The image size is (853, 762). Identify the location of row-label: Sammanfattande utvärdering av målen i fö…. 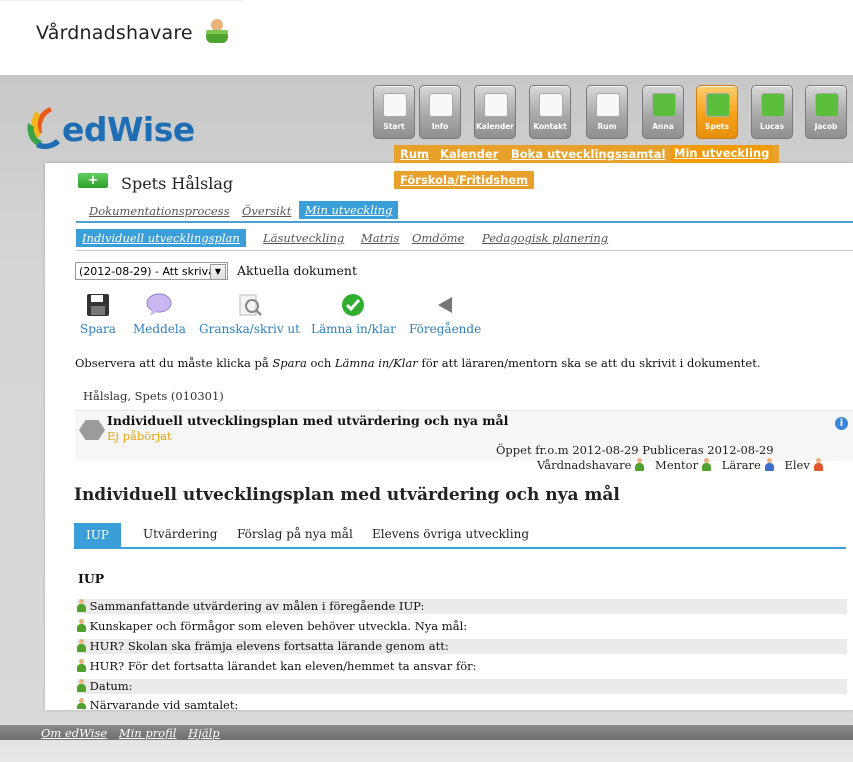
(257, 606).